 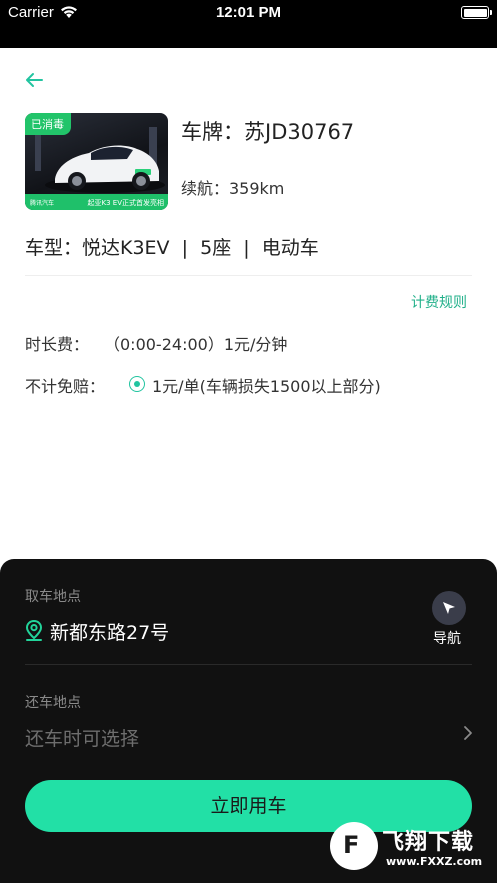 I want to click on return-location-selector: 还车时可选择, so click(x=248, y=738).